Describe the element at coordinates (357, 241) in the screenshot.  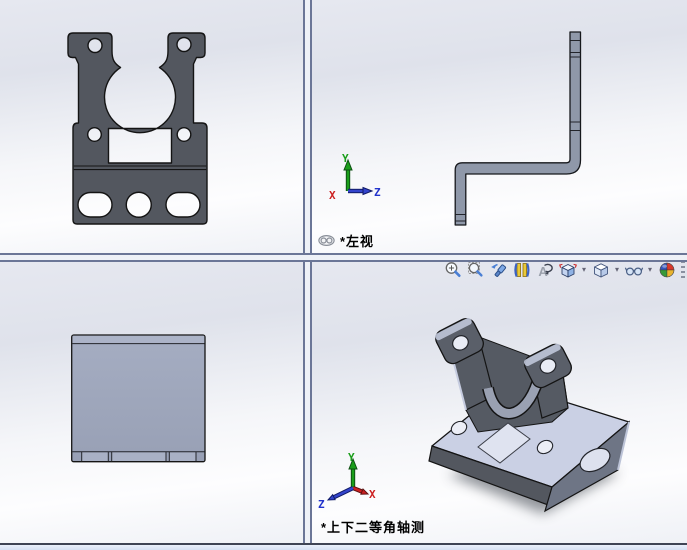
I see `view-name-text: *左视` at that location.